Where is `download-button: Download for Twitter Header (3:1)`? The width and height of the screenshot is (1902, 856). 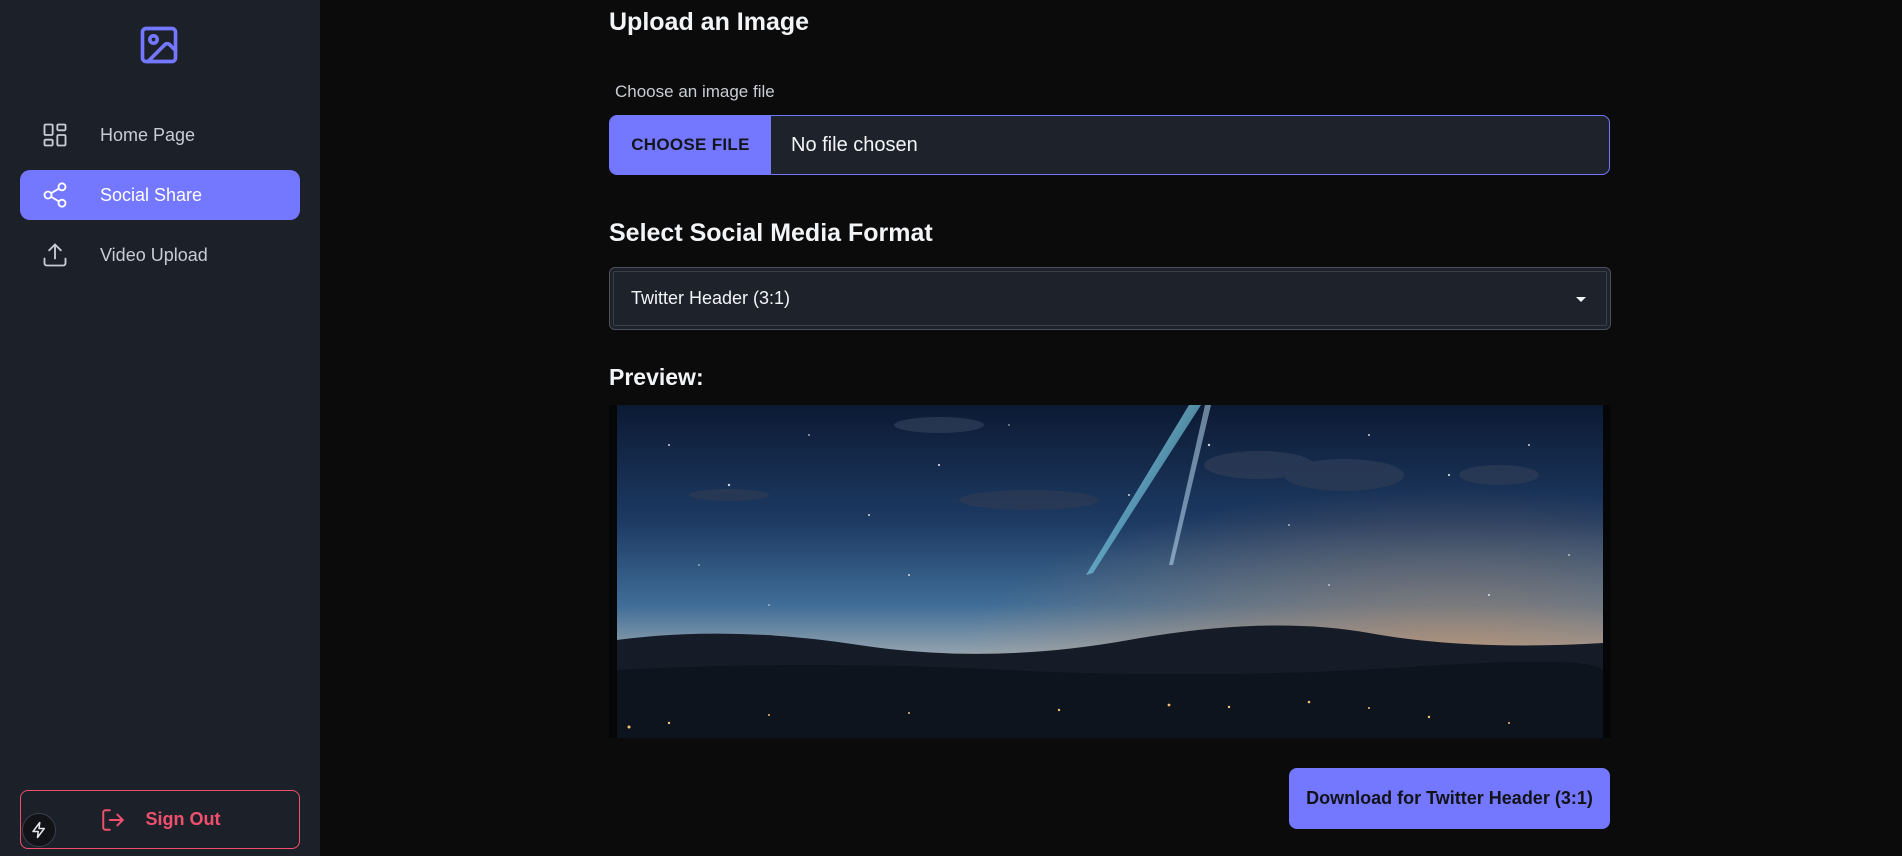
download-button: Download for Twitter Header (3:1) is located at coordinates (1449, 798).